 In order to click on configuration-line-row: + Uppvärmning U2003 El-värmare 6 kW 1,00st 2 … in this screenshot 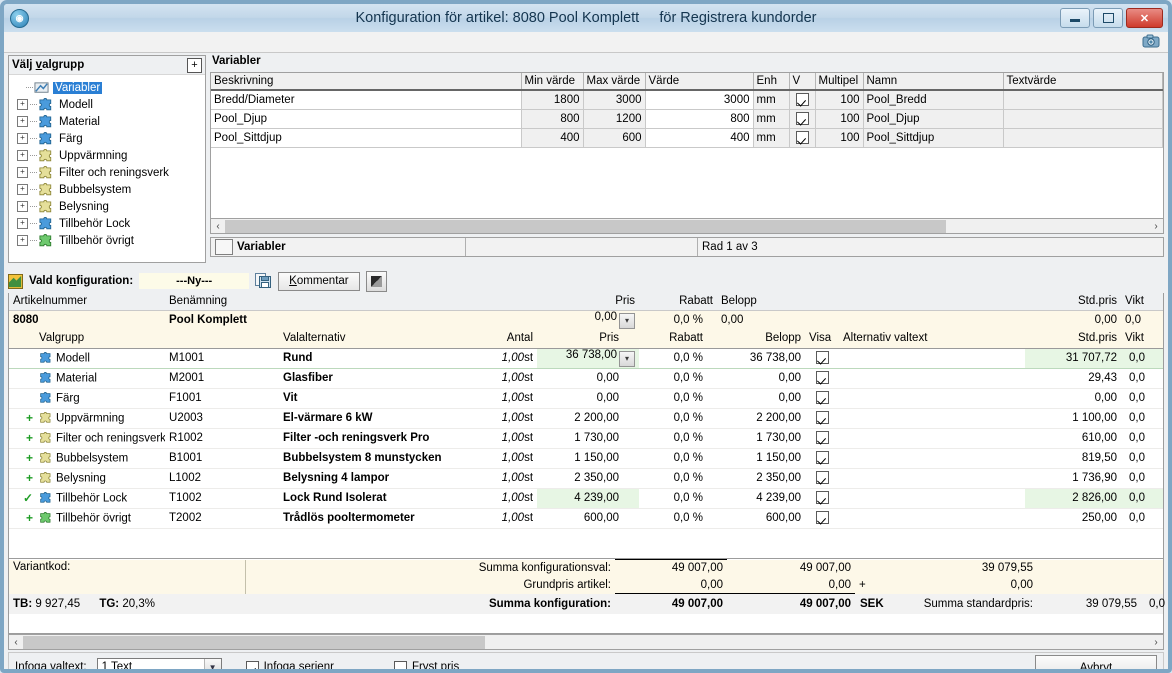, I will do `click(586, 418)`.